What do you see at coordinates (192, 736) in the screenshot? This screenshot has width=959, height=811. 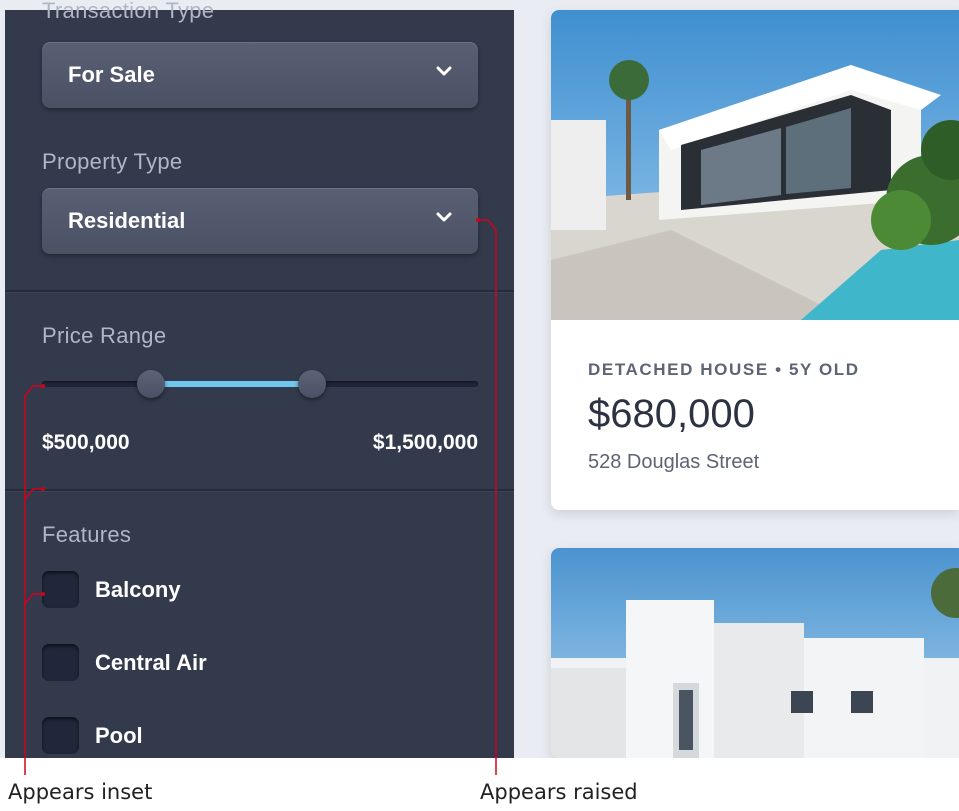 I see `feature-pool: Pool` at bounding box center [192, 736].